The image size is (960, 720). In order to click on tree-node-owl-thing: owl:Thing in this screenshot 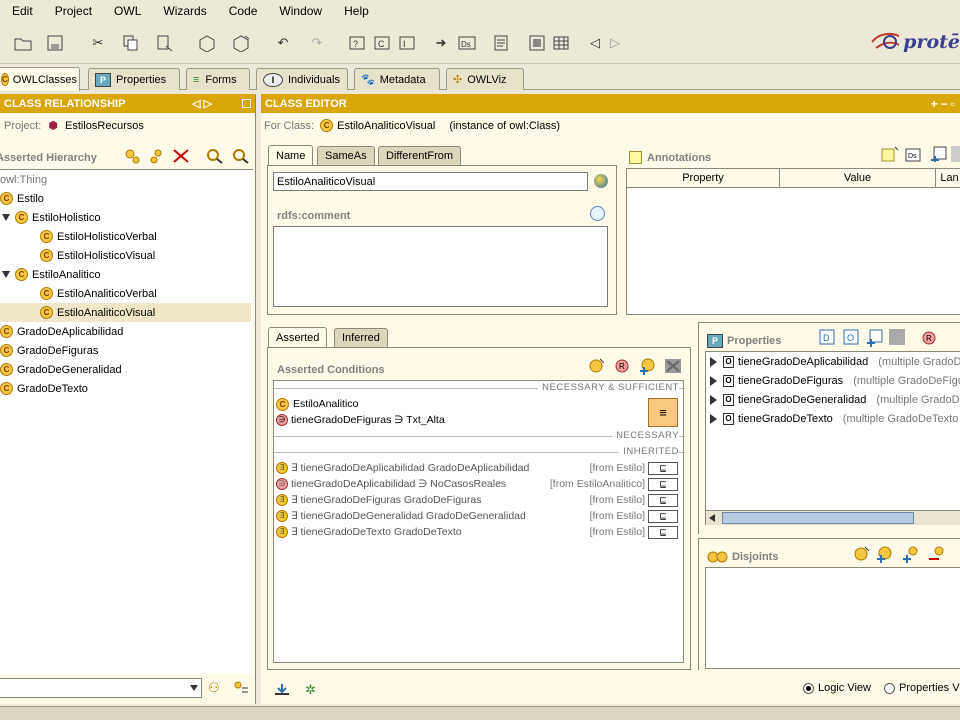, I will do `click(23, 179)`.